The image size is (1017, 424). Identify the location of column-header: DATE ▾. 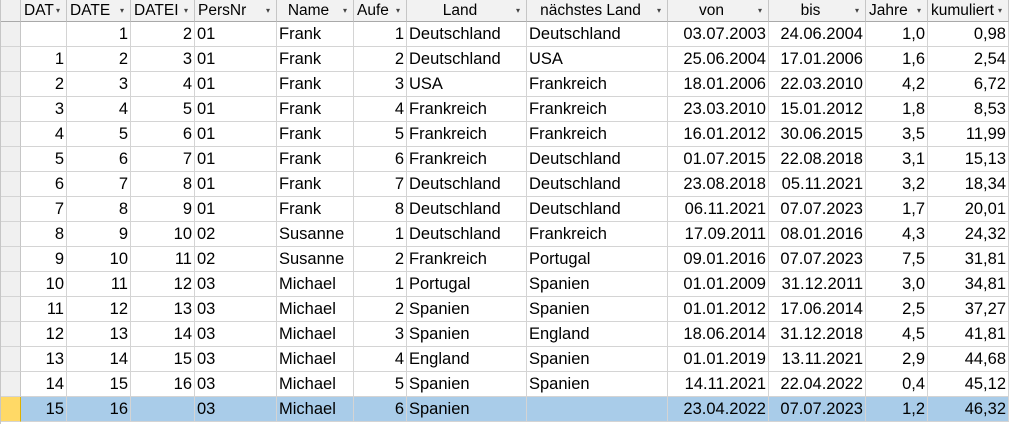
(99, 11).